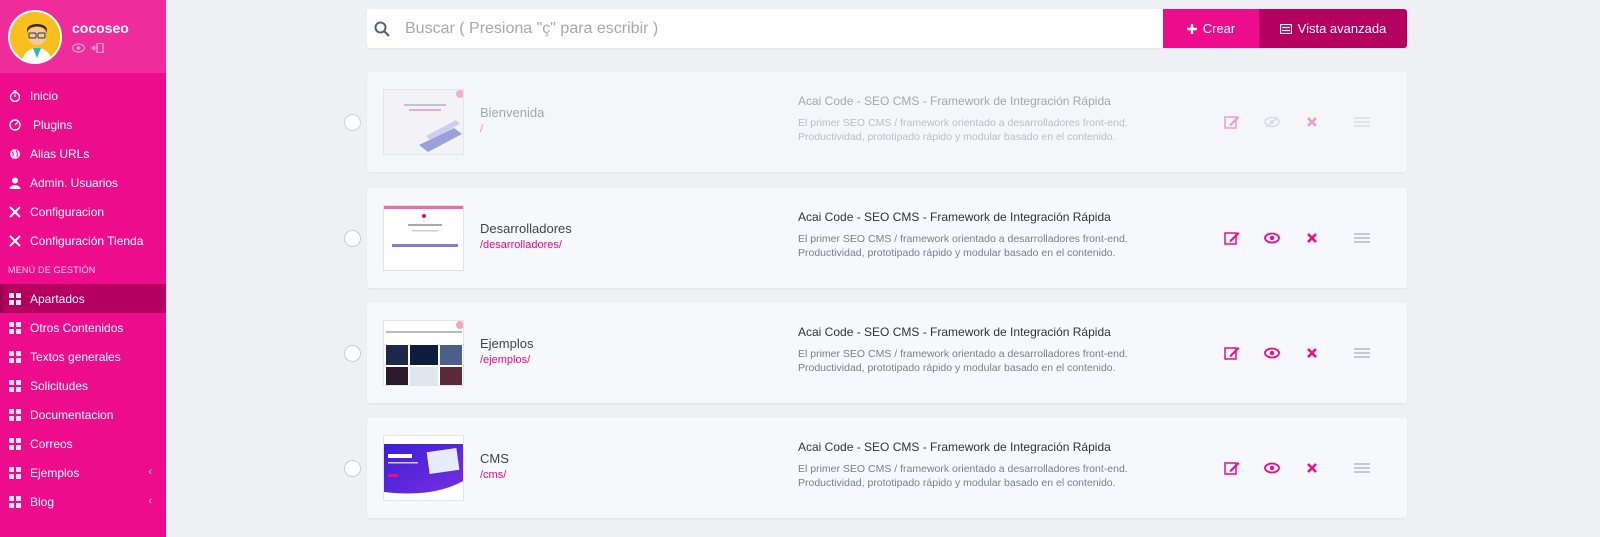 The image size is (1600, 537). I want to click on sidebar-item-label: Blog, so click(42, 501).